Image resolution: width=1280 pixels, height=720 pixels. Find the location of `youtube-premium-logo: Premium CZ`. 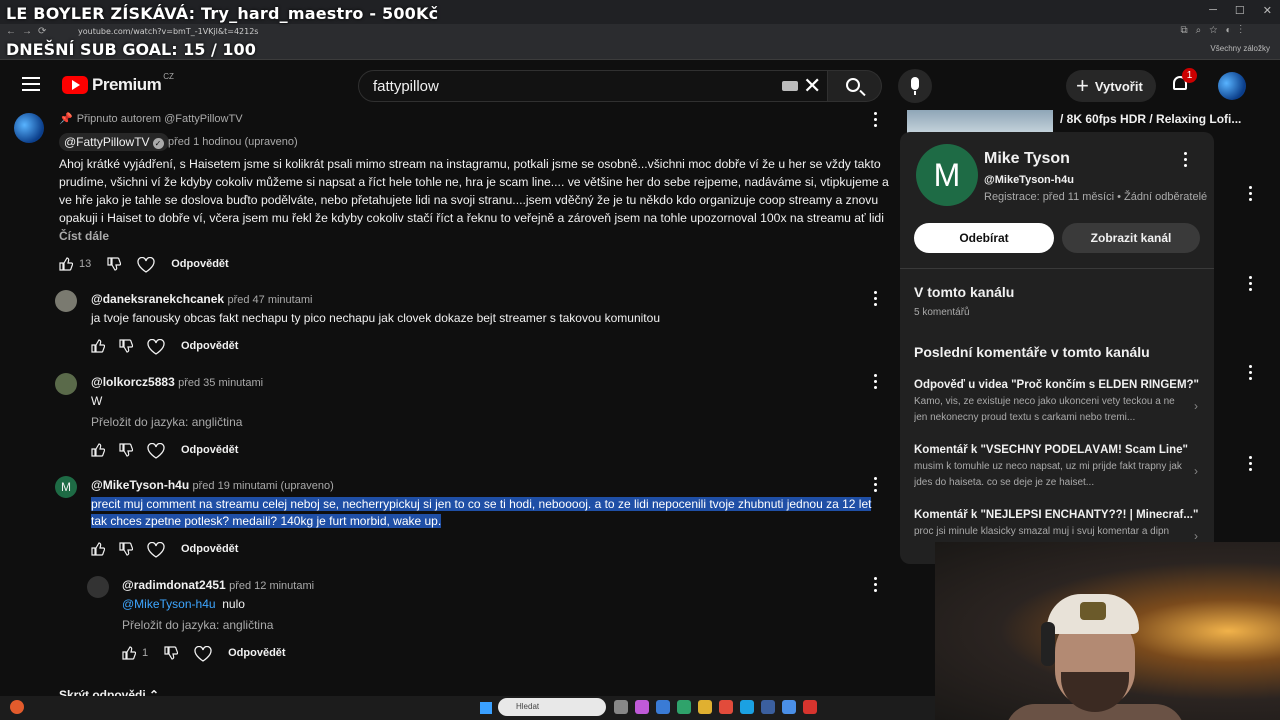

youtube-premium-logo: Premium CZ is located at coordinates (118, 83).